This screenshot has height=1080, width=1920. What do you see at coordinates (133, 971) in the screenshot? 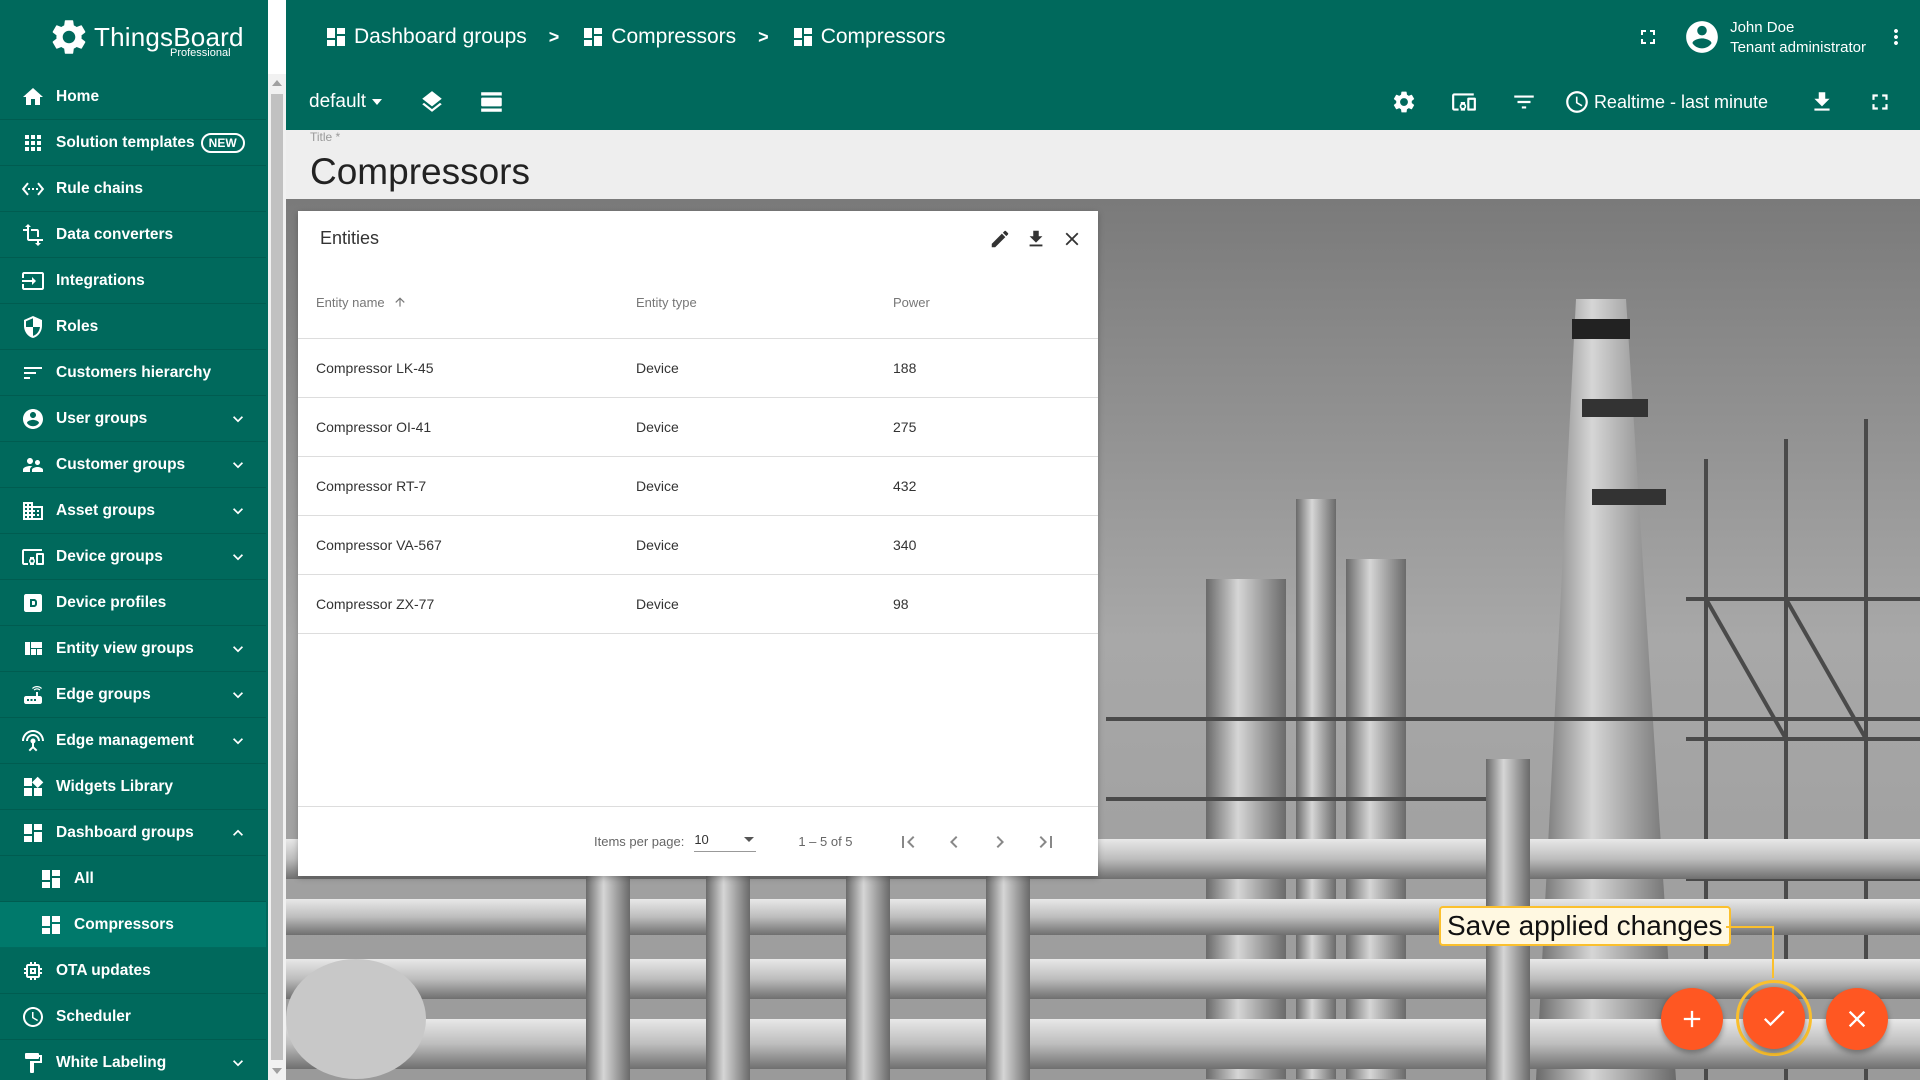
I see `sidebar-item-ota-updates: OTA updates` at bounding box center [133, 971].